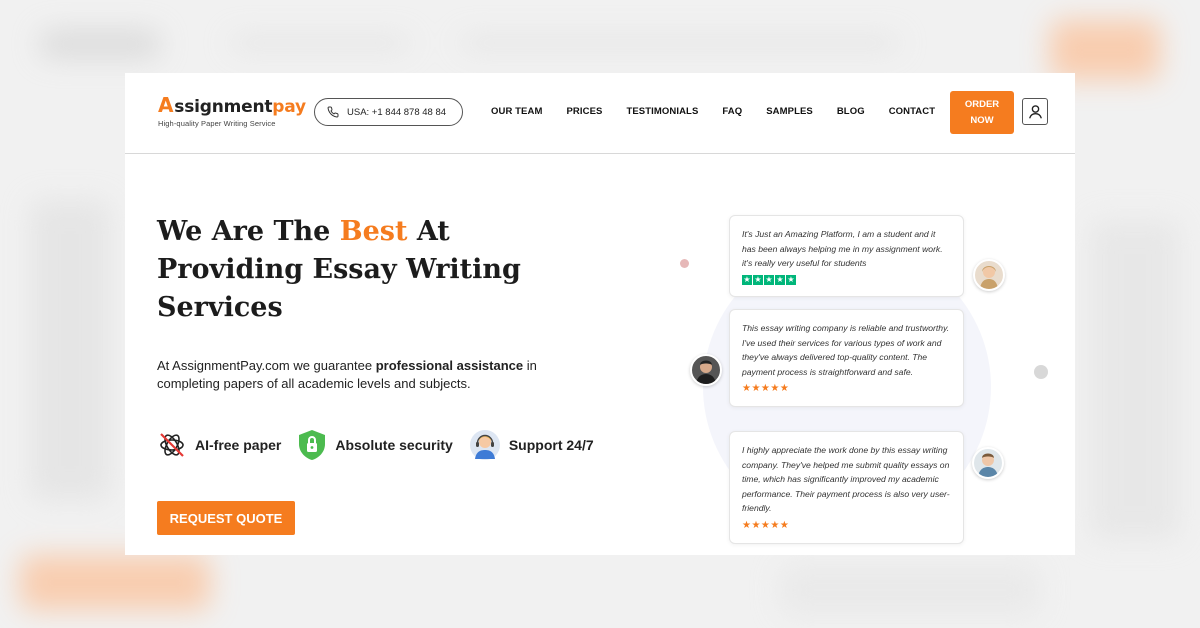 This screenshot has height=628, width=1200. Describe the element at coordinates (449, 365) in the screenshot. I see `hero-desc-bold: professional assistance` at that location.